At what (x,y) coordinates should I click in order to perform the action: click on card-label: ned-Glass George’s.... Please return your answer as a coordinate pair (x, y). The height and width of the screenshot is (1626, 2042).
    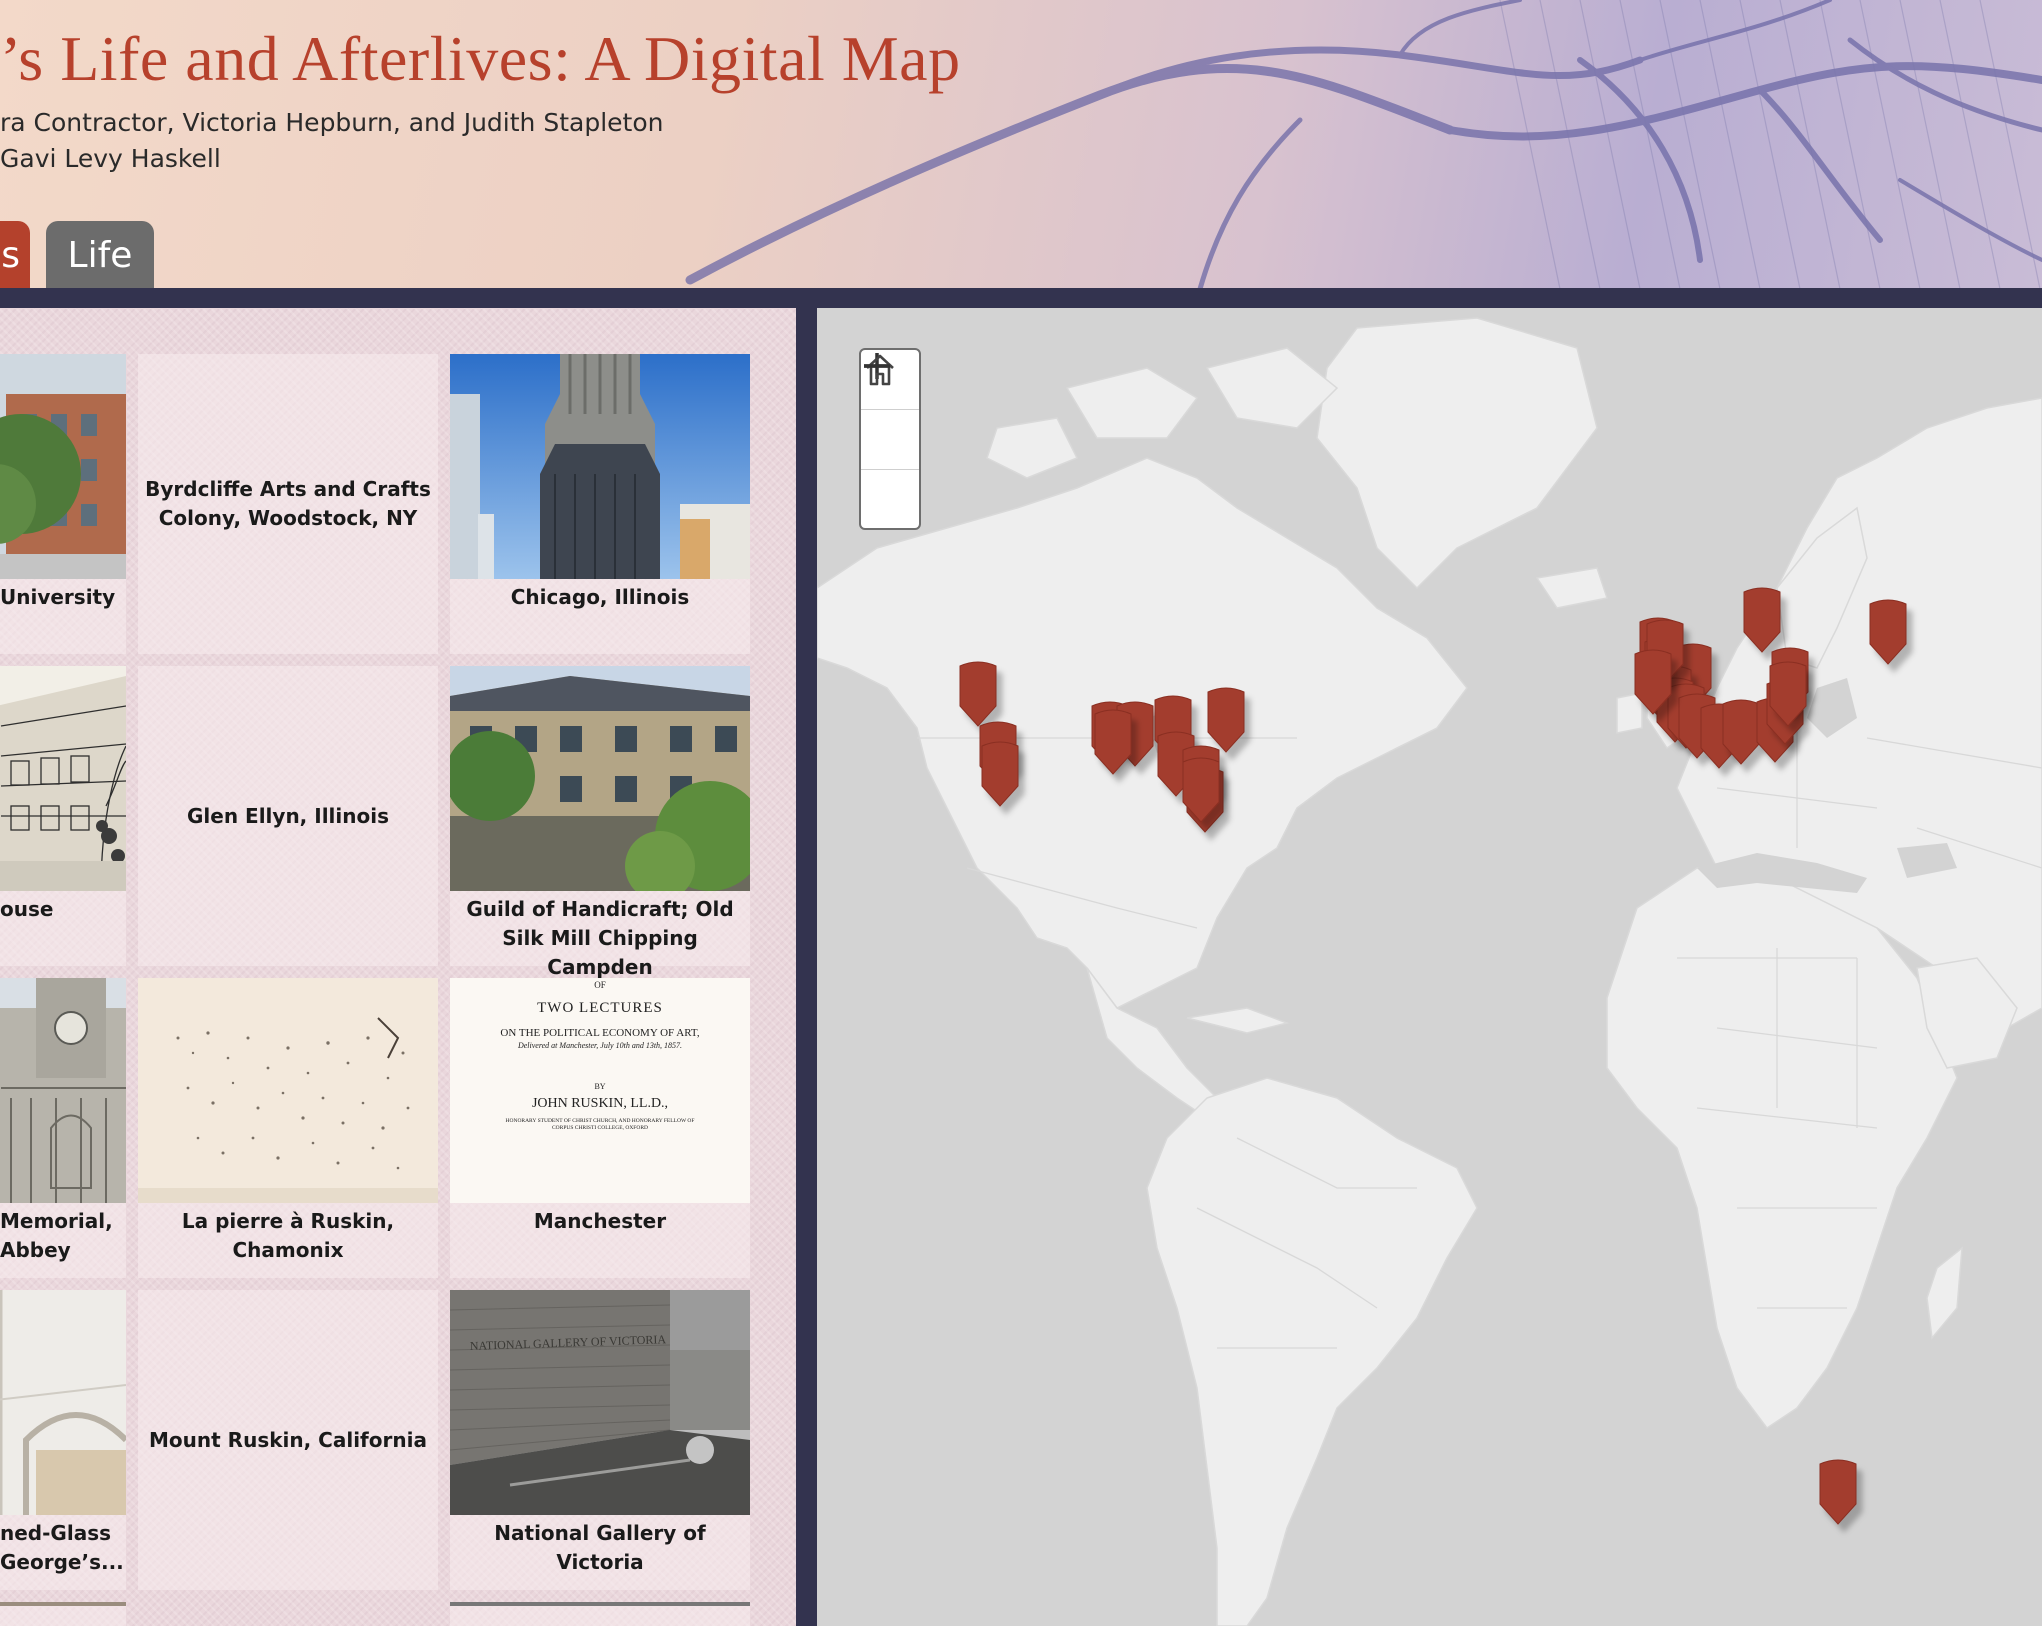
    Looking at the image, I should click on (62, 1547).